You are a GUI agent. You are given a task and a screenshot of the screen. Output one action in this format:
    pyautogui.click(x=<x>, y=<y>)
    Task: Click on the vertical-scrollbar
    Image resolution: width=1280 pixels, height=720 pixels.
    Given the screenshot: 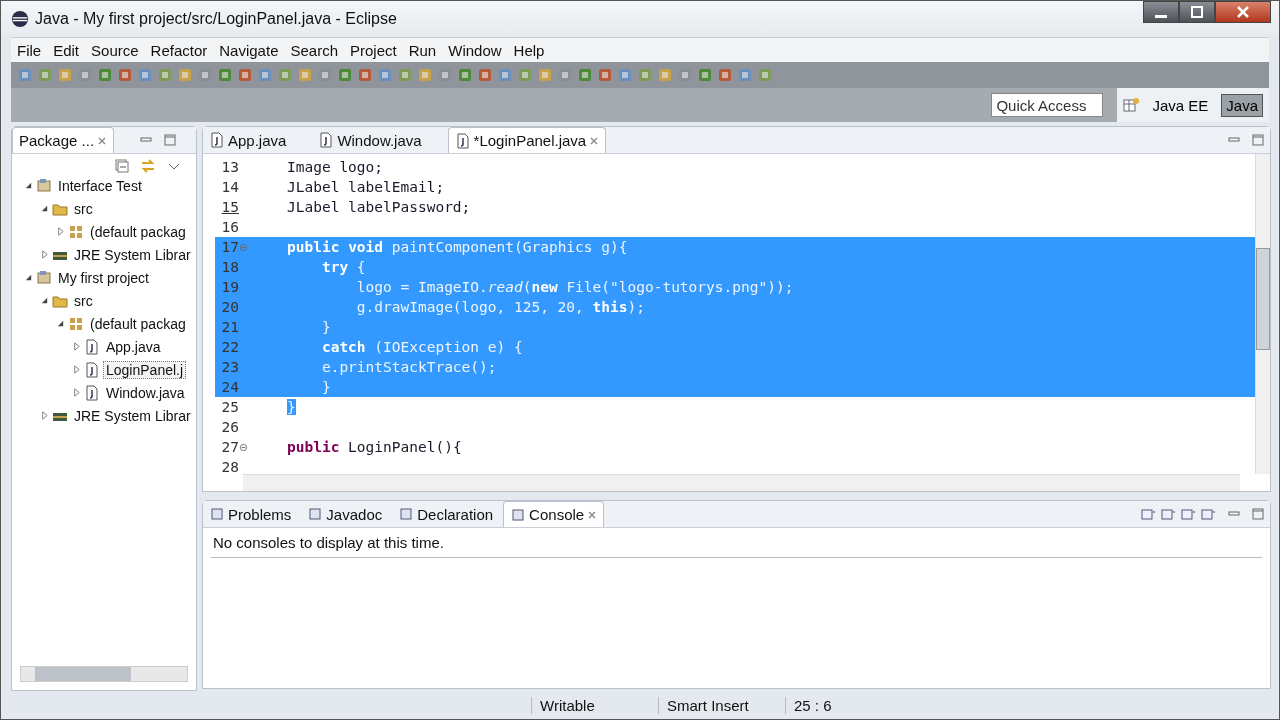 What is the action you would take?
    pyautogui.click(x=1262, y=314)
    